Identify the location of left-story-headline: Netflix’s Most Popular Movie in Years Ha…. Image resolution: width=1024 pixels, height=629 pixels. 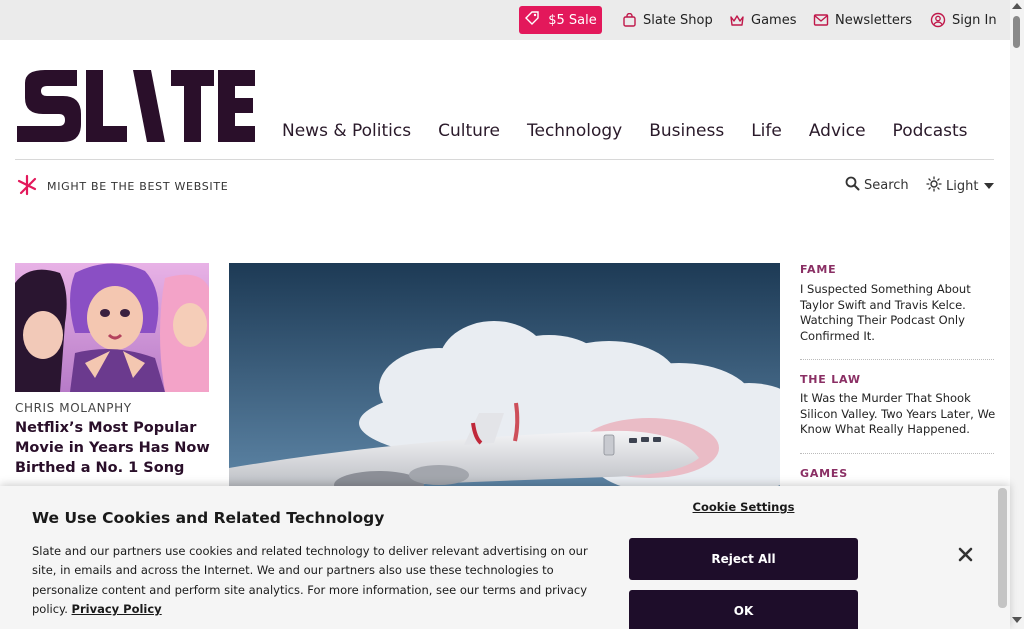
(112, 448).